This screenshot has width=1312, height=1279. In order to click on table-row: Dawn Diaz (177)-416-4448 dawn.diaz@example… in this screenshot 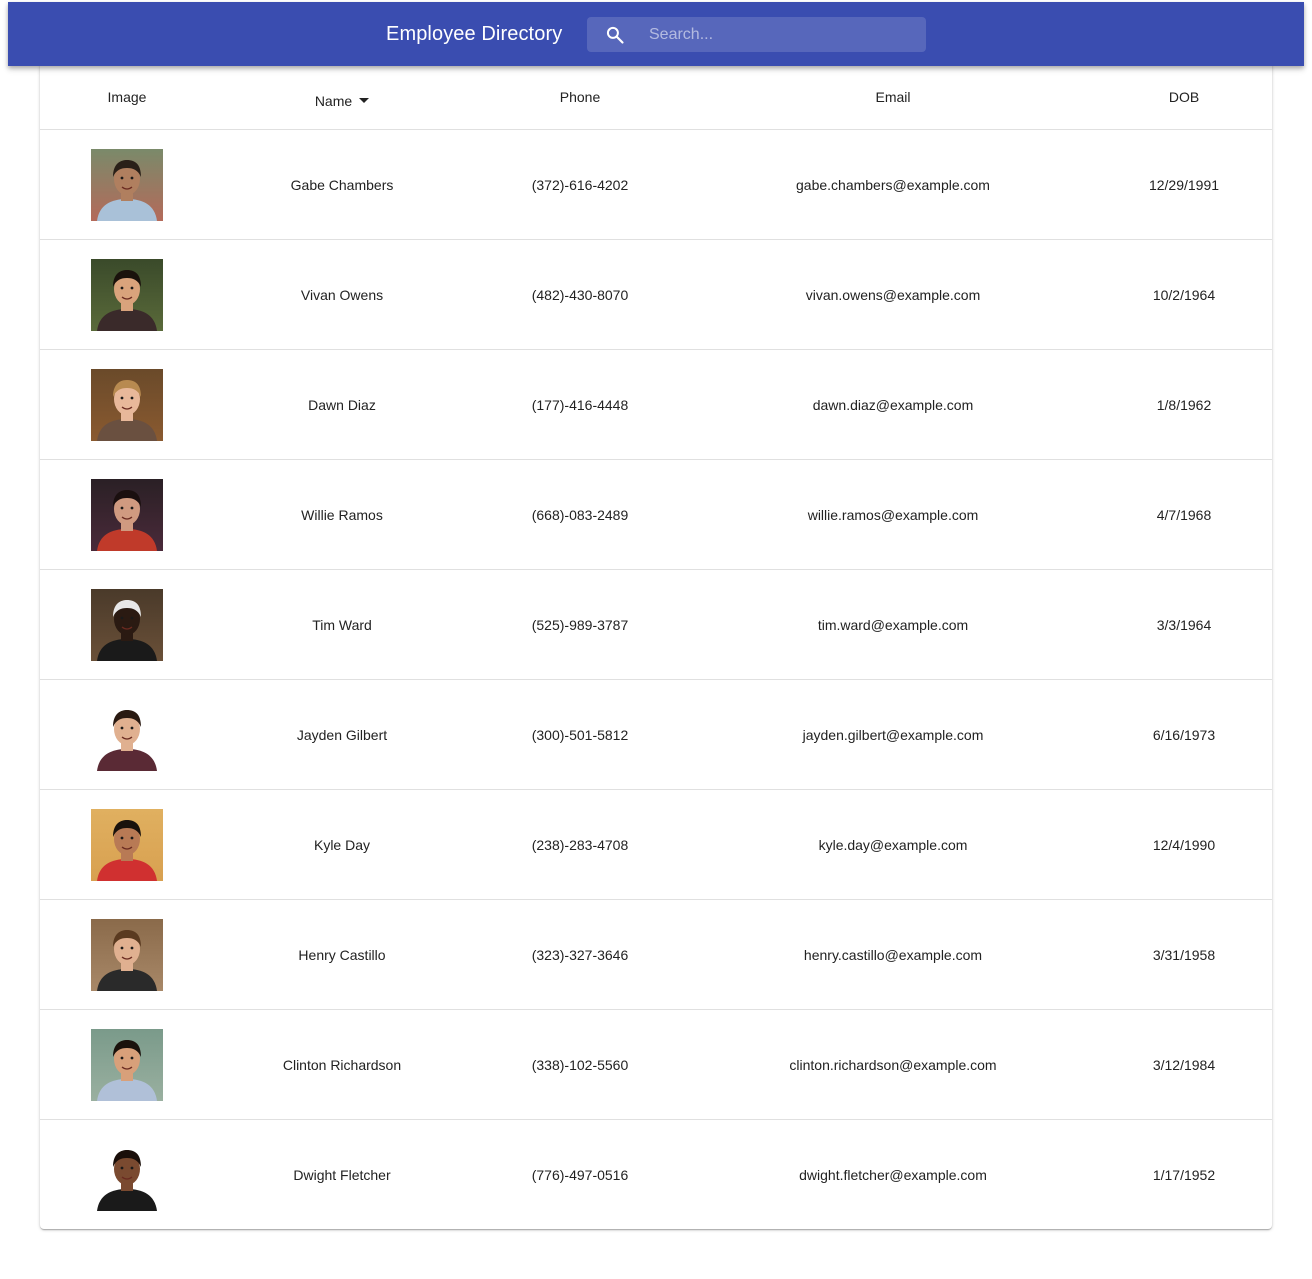, I will do `click(656, 404)`.